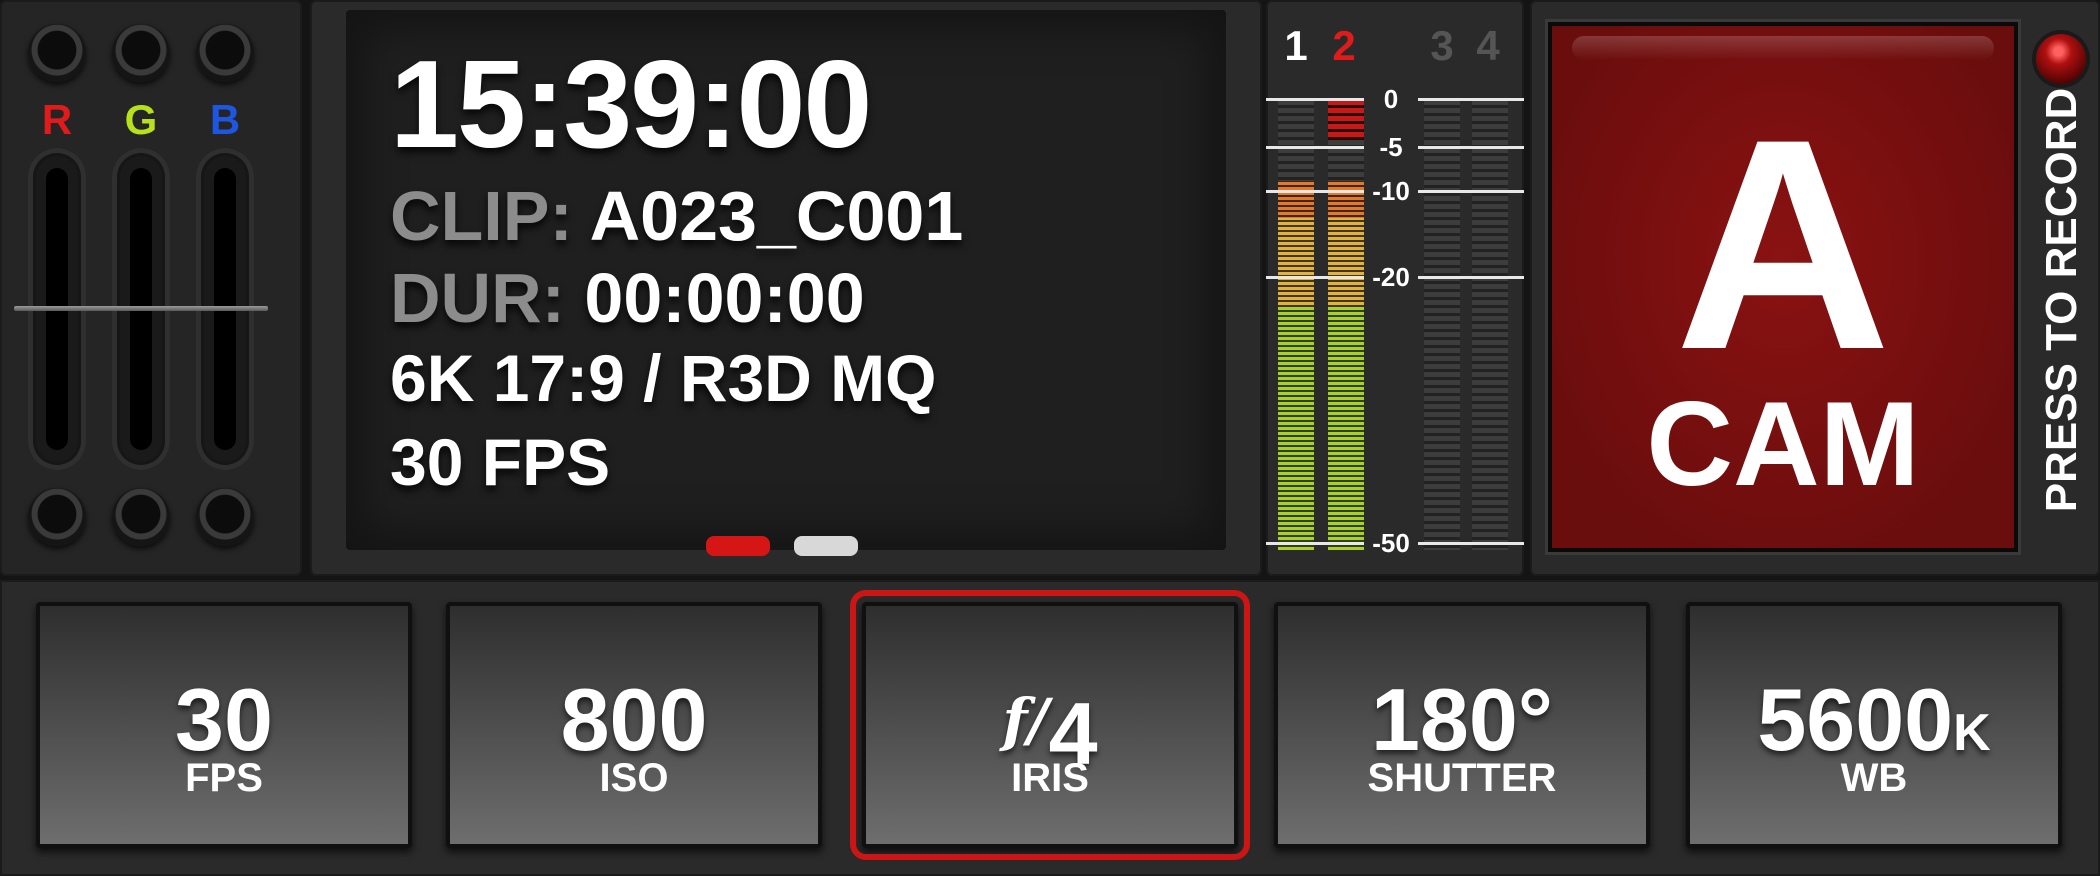 Image resolution: width=2100 pixels, height=876 pixels. What do you see at coordinates (1783, 444) in the screenshot?
I see `camera-word: CAM` at bounding box center [1783, 444].